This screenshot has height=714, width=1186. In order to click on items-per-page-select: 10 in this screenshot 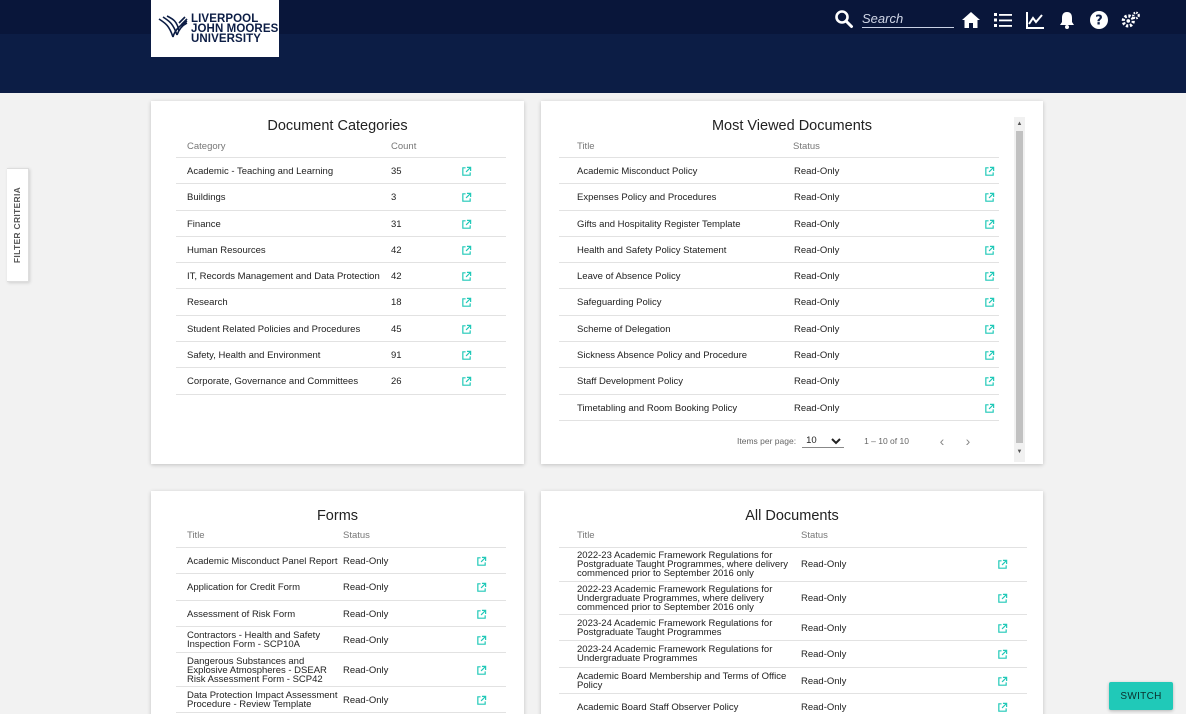, I will do `click(823, 441)`.